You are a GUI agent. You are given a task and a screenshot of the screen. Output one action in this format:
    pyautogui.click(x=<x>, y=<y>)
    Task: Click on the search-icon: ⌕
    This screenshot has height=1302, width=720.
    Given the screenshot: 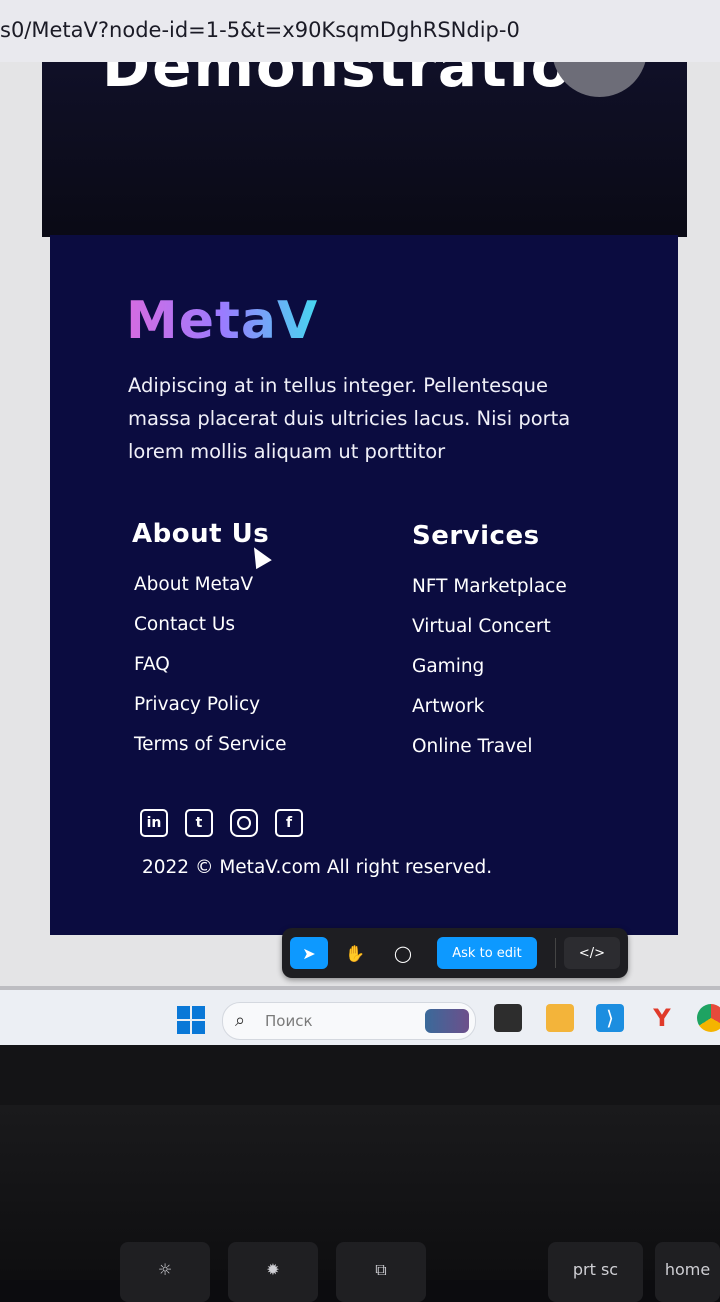 What is the action you would take?
    pyautogui.click(x=240, y=1020)
    